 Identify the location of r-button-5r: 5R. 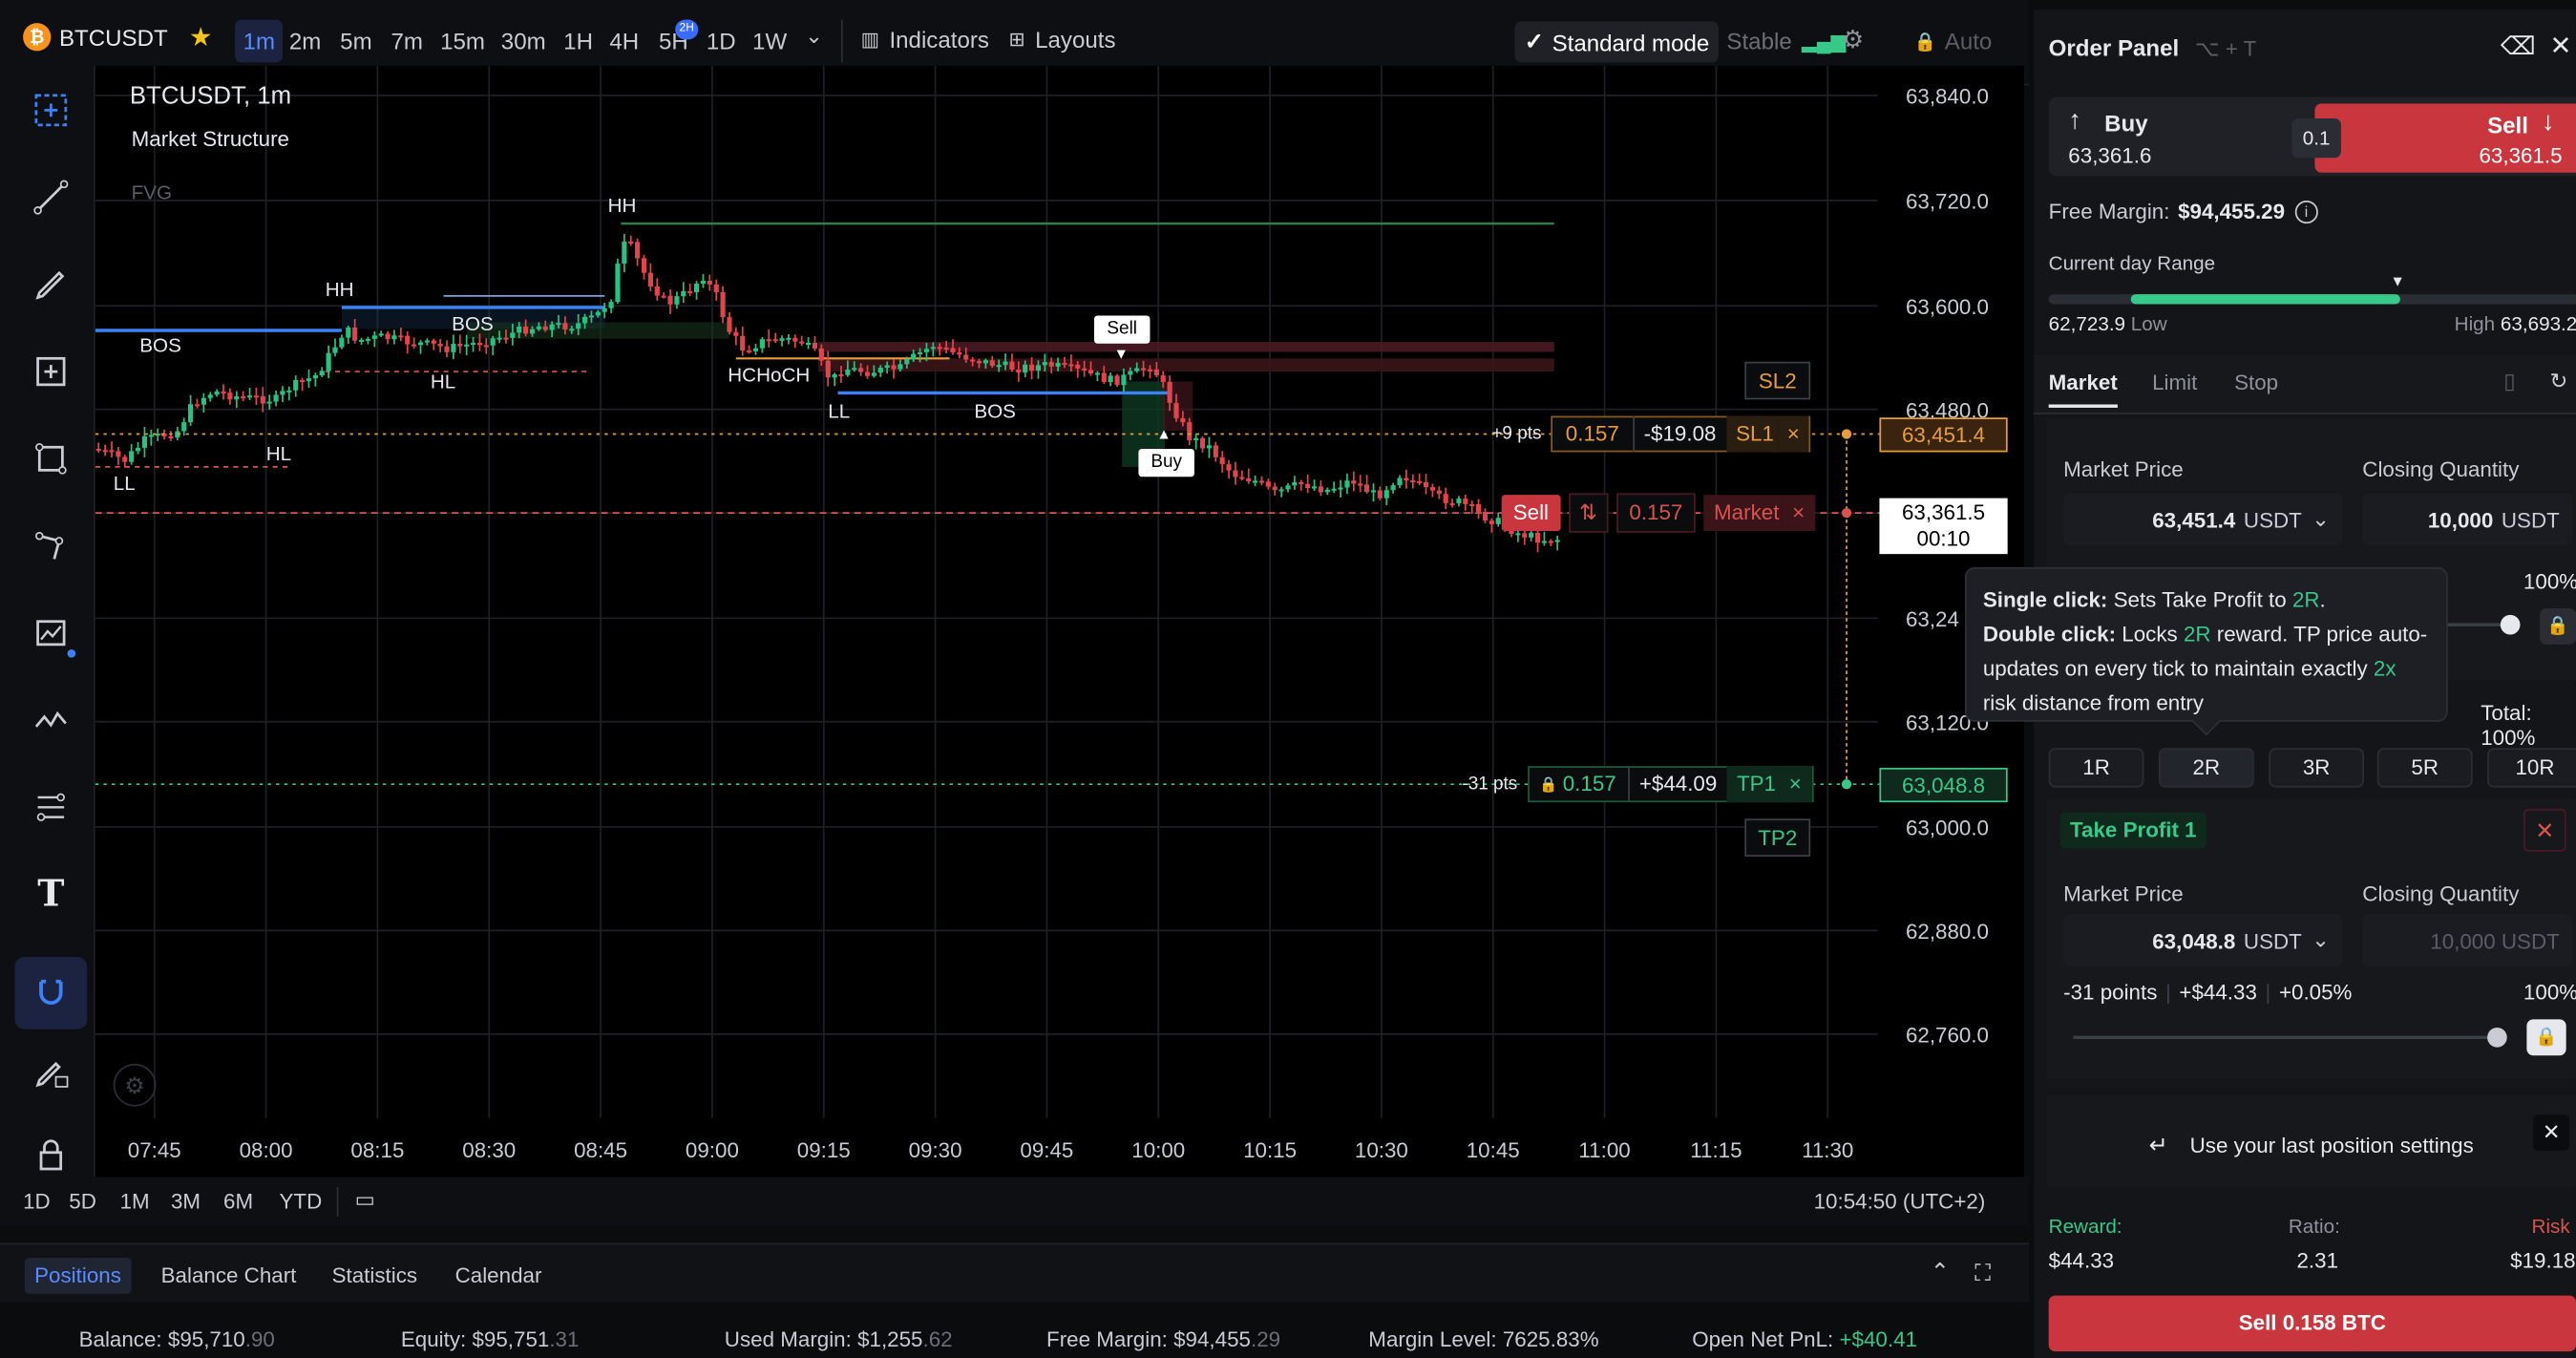
(2424, 768).